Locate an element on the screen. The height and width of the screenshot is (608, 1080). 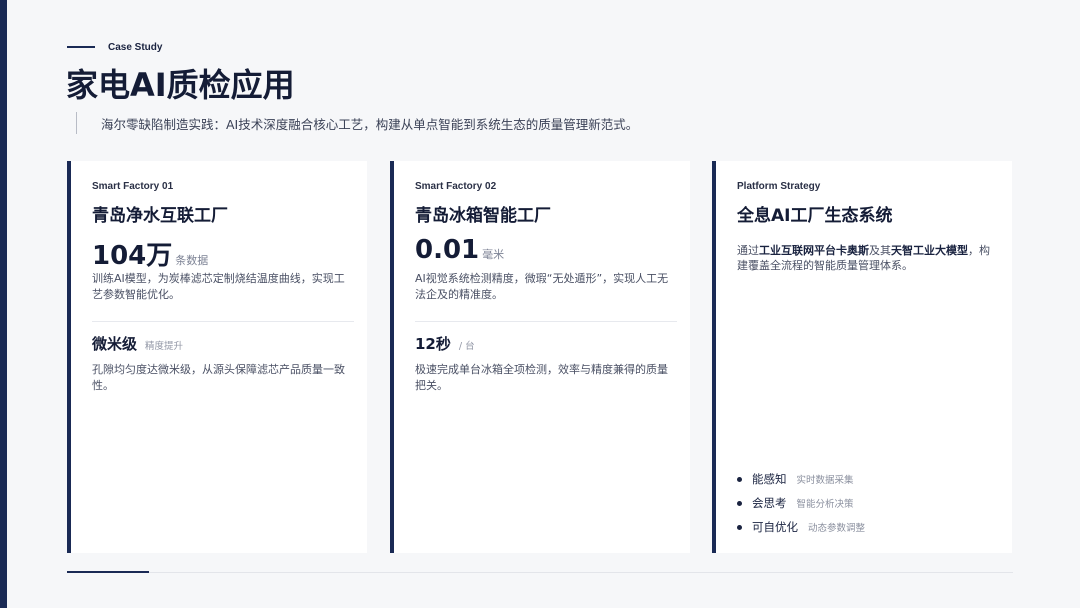
card-title: 青岛冰箱智能工厂 is located at coordinates (483, 216).